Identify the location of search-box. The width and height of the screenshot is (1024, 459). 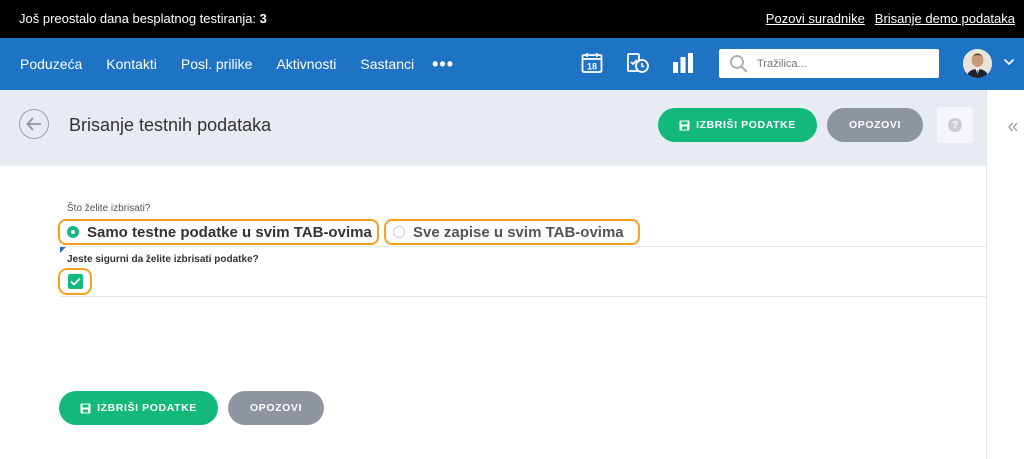
(829, 63).